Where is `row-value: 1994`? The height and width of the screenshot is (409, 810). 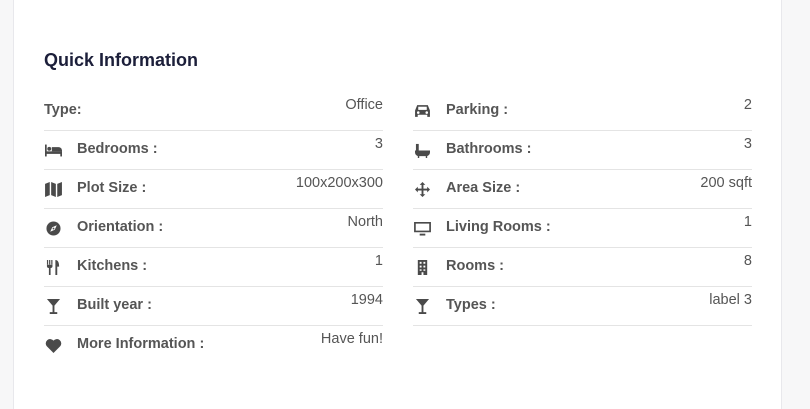
row-value: 1994 is located at coordinates (366, 300).